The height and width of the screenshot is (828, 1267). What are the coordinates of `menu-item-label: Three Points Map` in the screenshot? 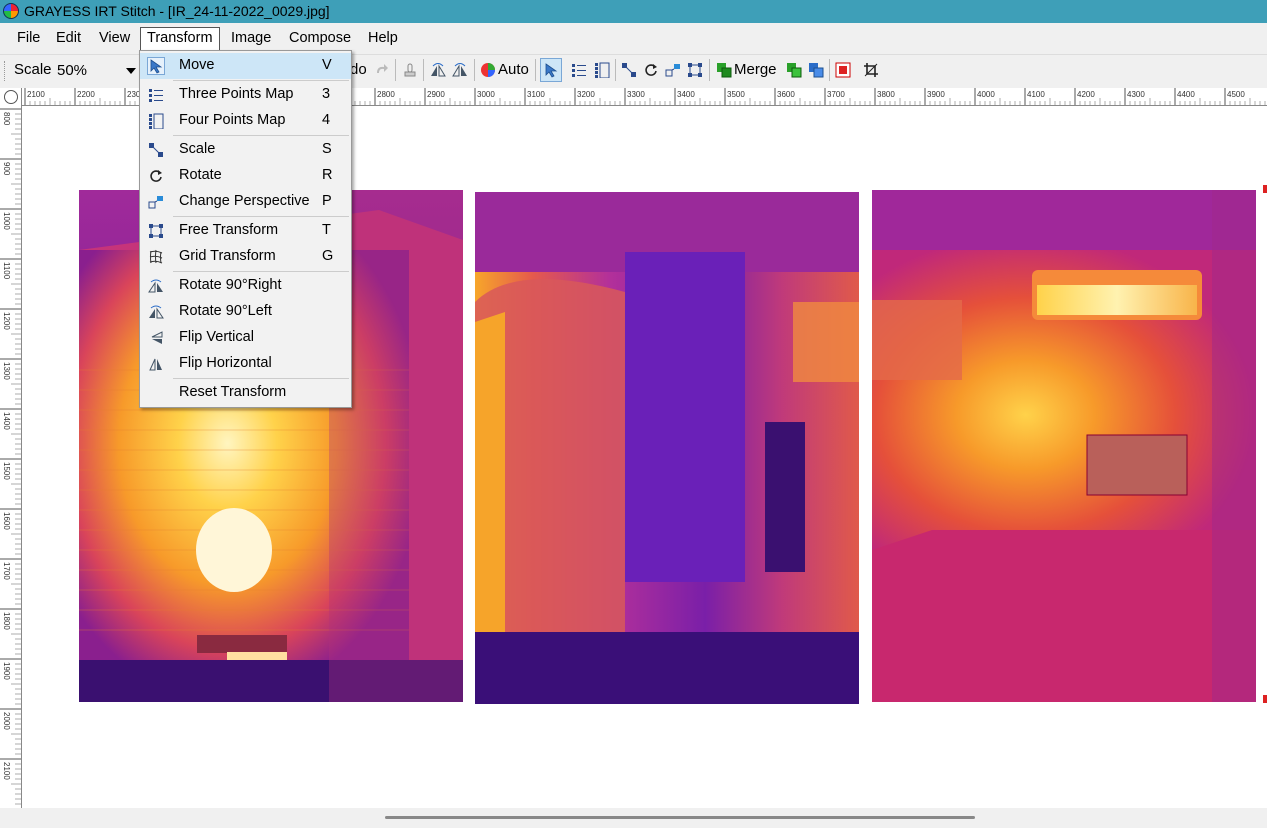 It's located at (236, 94).